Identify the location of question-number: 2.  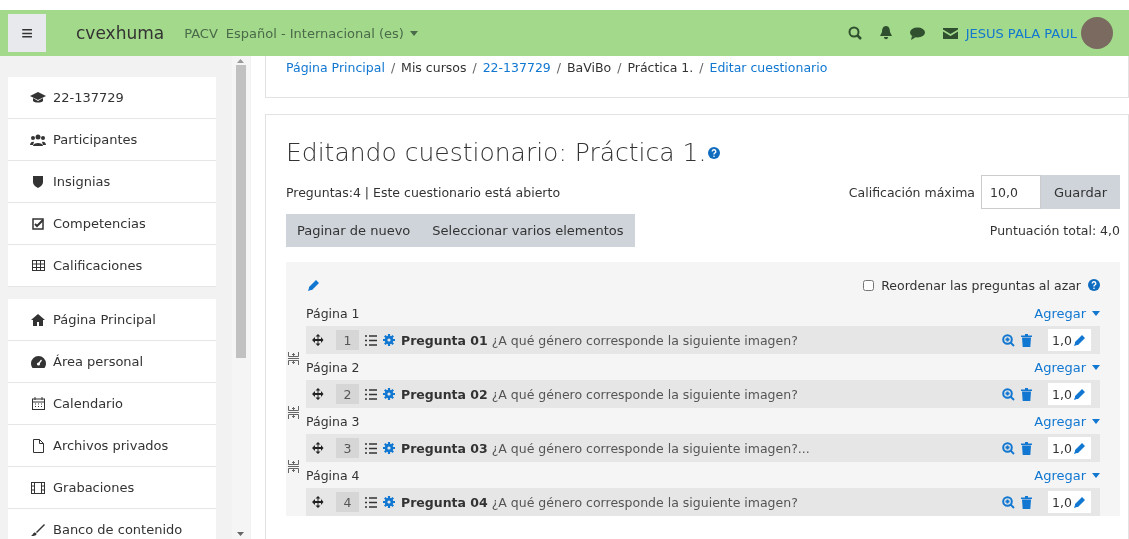
(347, 394).